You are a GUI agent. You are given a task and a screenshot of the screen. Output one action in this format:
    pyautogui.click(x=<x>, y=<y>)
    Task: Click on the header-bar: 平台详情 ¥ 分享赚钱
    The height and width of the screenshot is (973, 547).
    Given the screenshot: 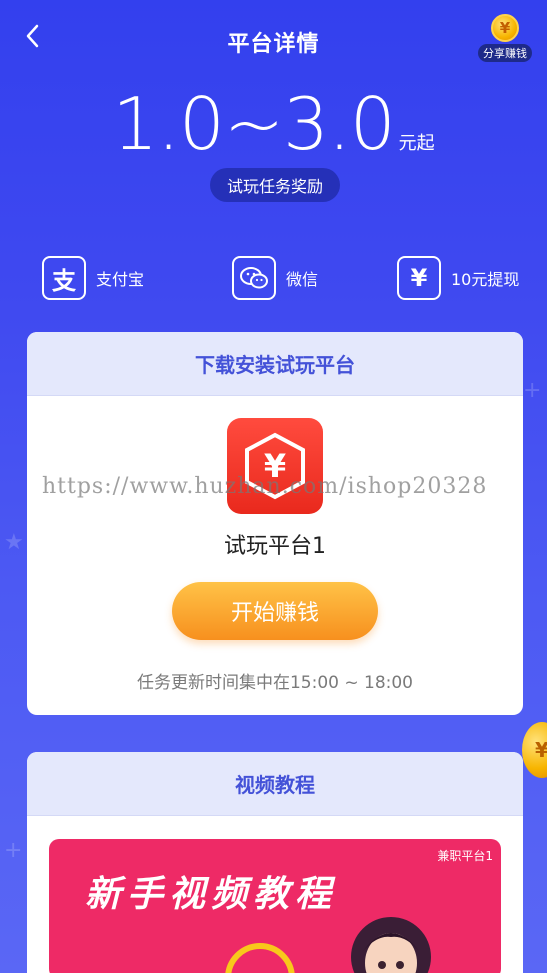 What is the action you would take?
    pyautogui.click(x=273, y=40)
    